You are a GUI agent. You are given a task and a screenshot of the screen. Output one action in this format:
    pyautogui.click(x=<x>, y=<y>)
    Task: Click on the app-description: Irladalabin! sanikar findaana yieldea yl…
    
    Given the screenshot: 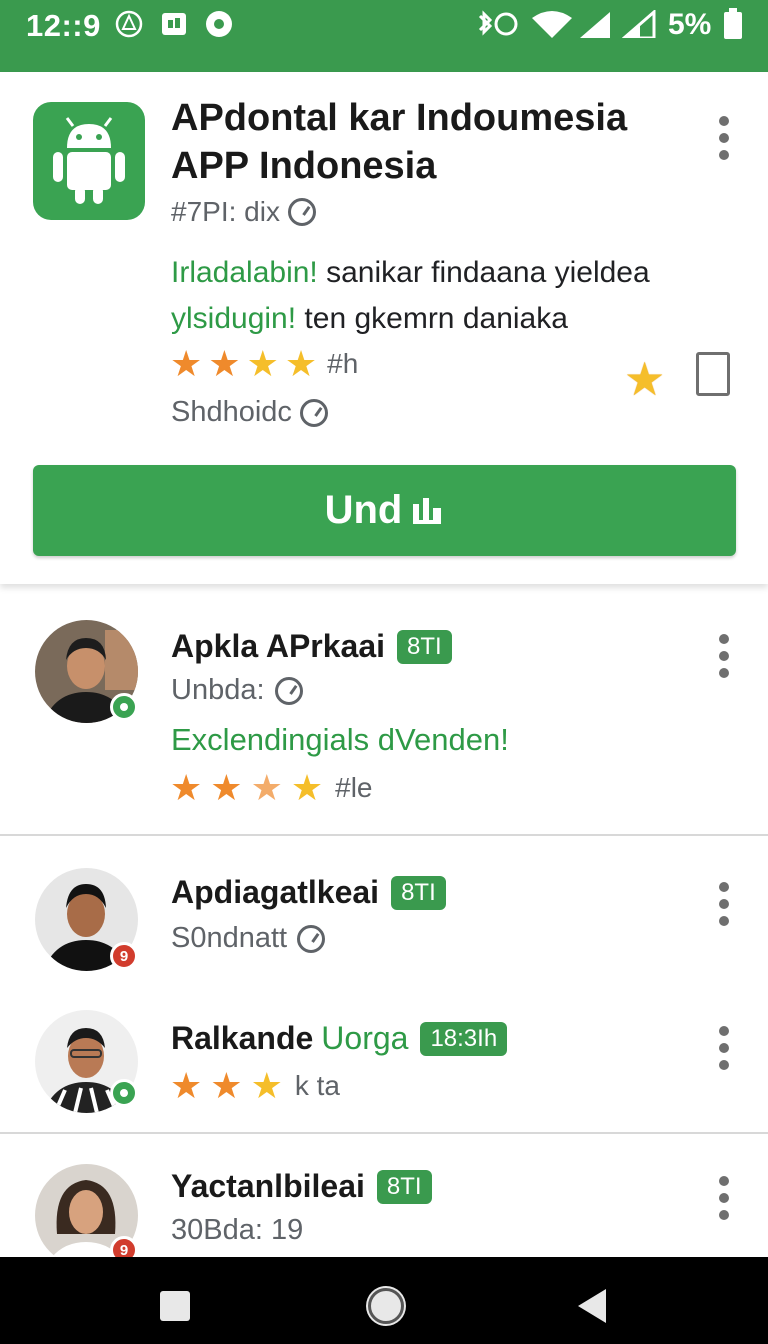 What is the action you would take?
    pyautogui.click(x=451, y=296)
    